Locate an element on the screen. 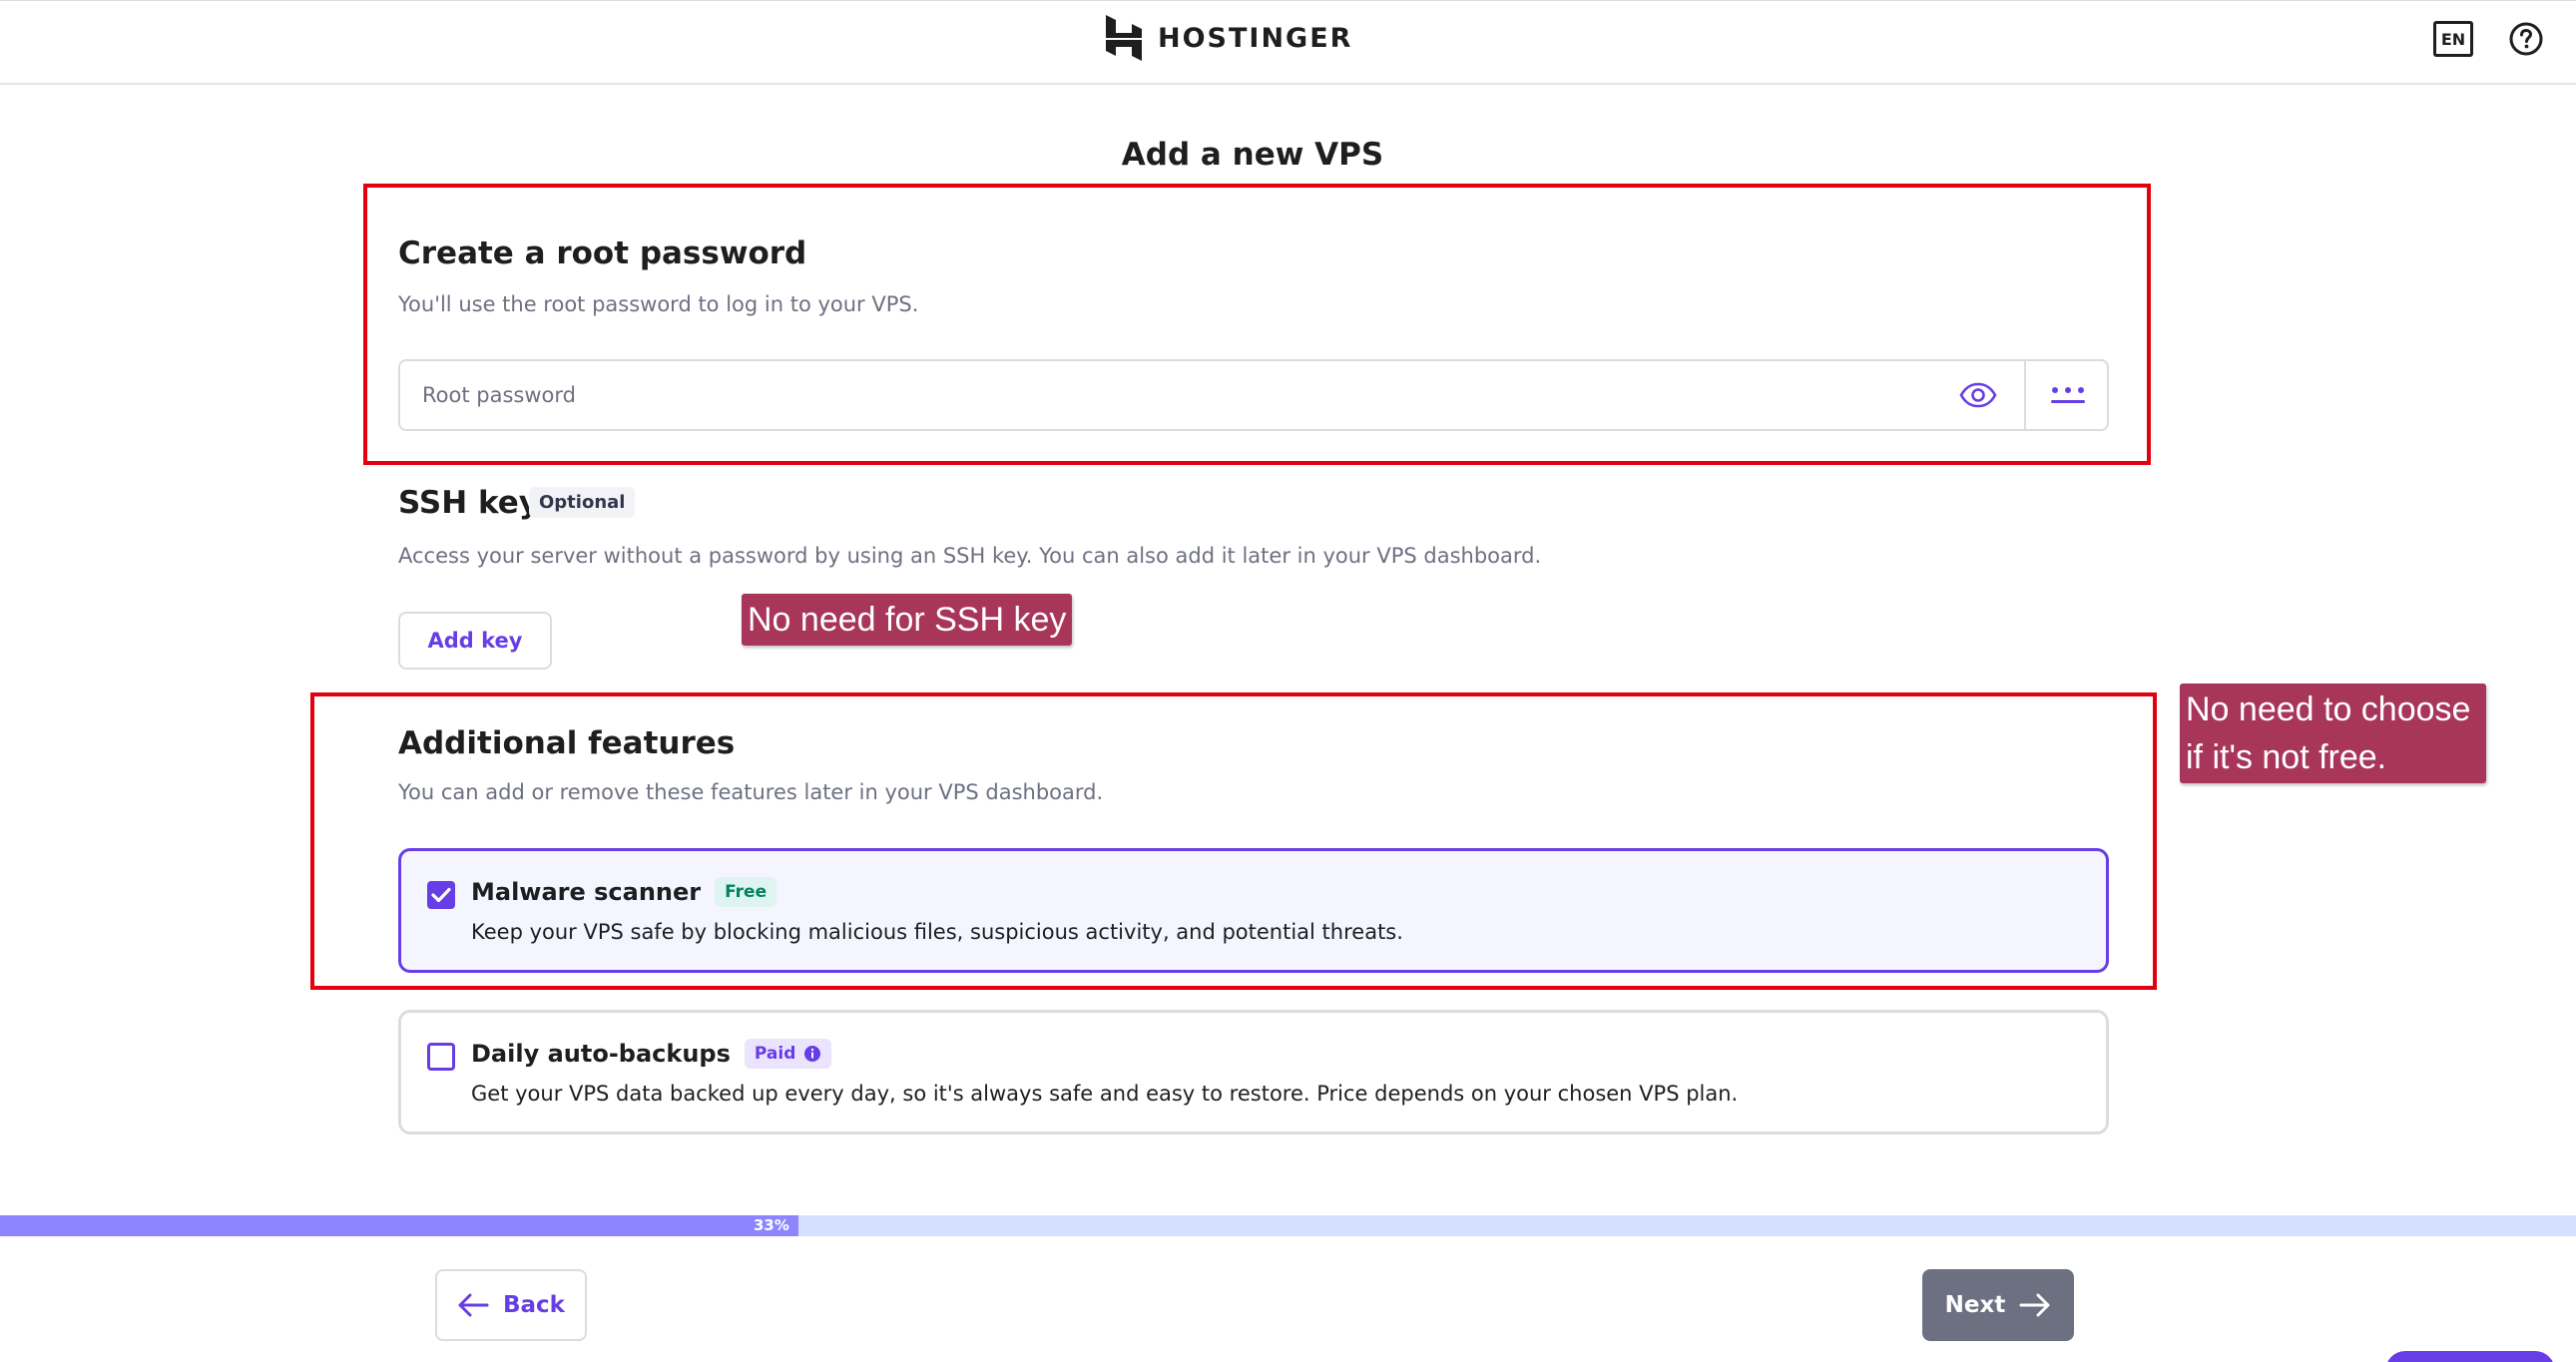  arrow-right-icon is located at coordinates (2035, 1305).